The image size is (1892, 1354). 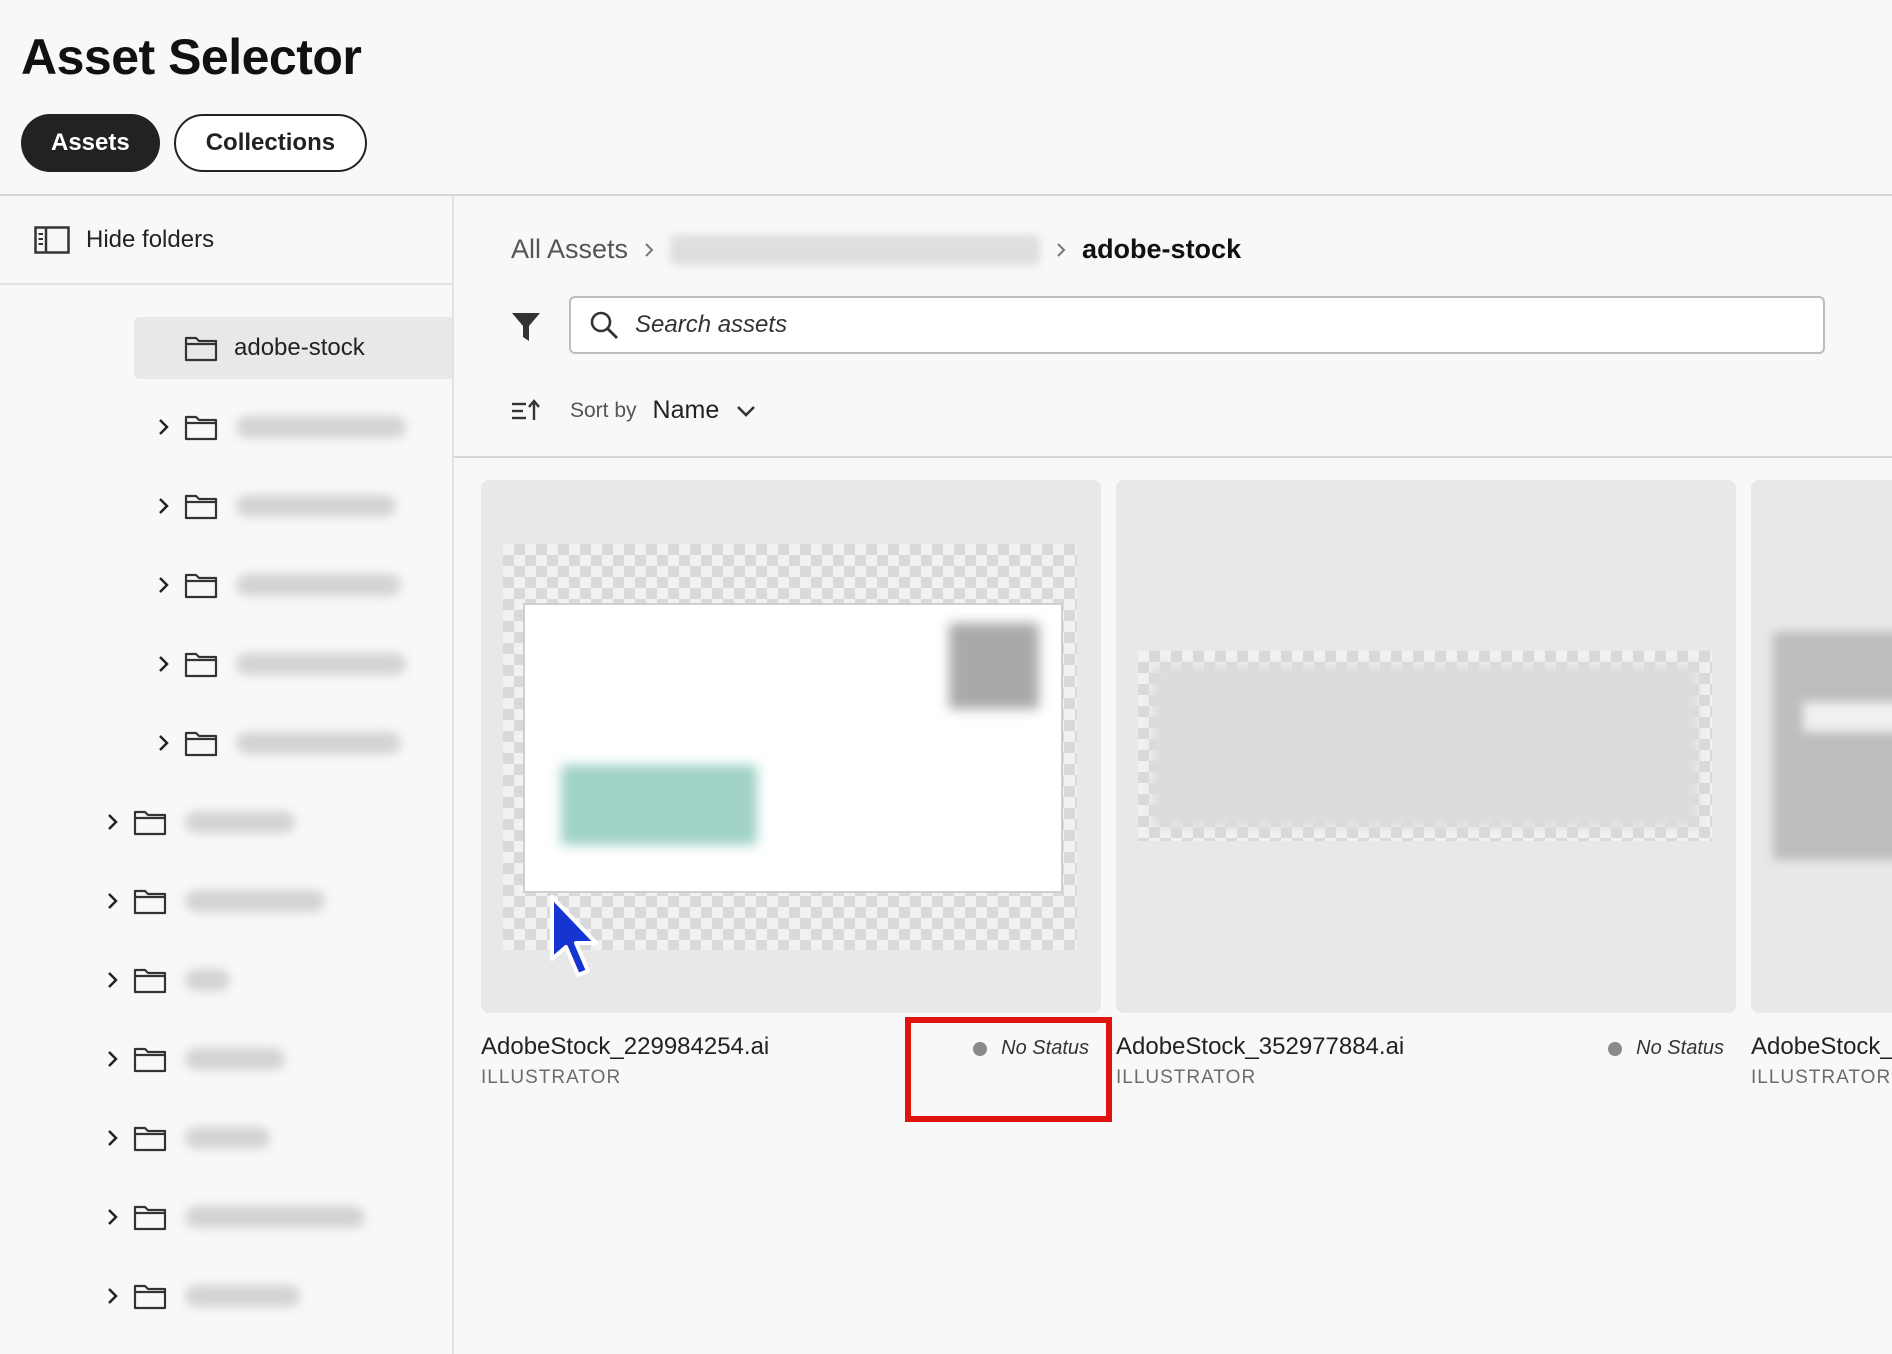 I want to click on toolbar-divider, so click(x=1173, y=457).